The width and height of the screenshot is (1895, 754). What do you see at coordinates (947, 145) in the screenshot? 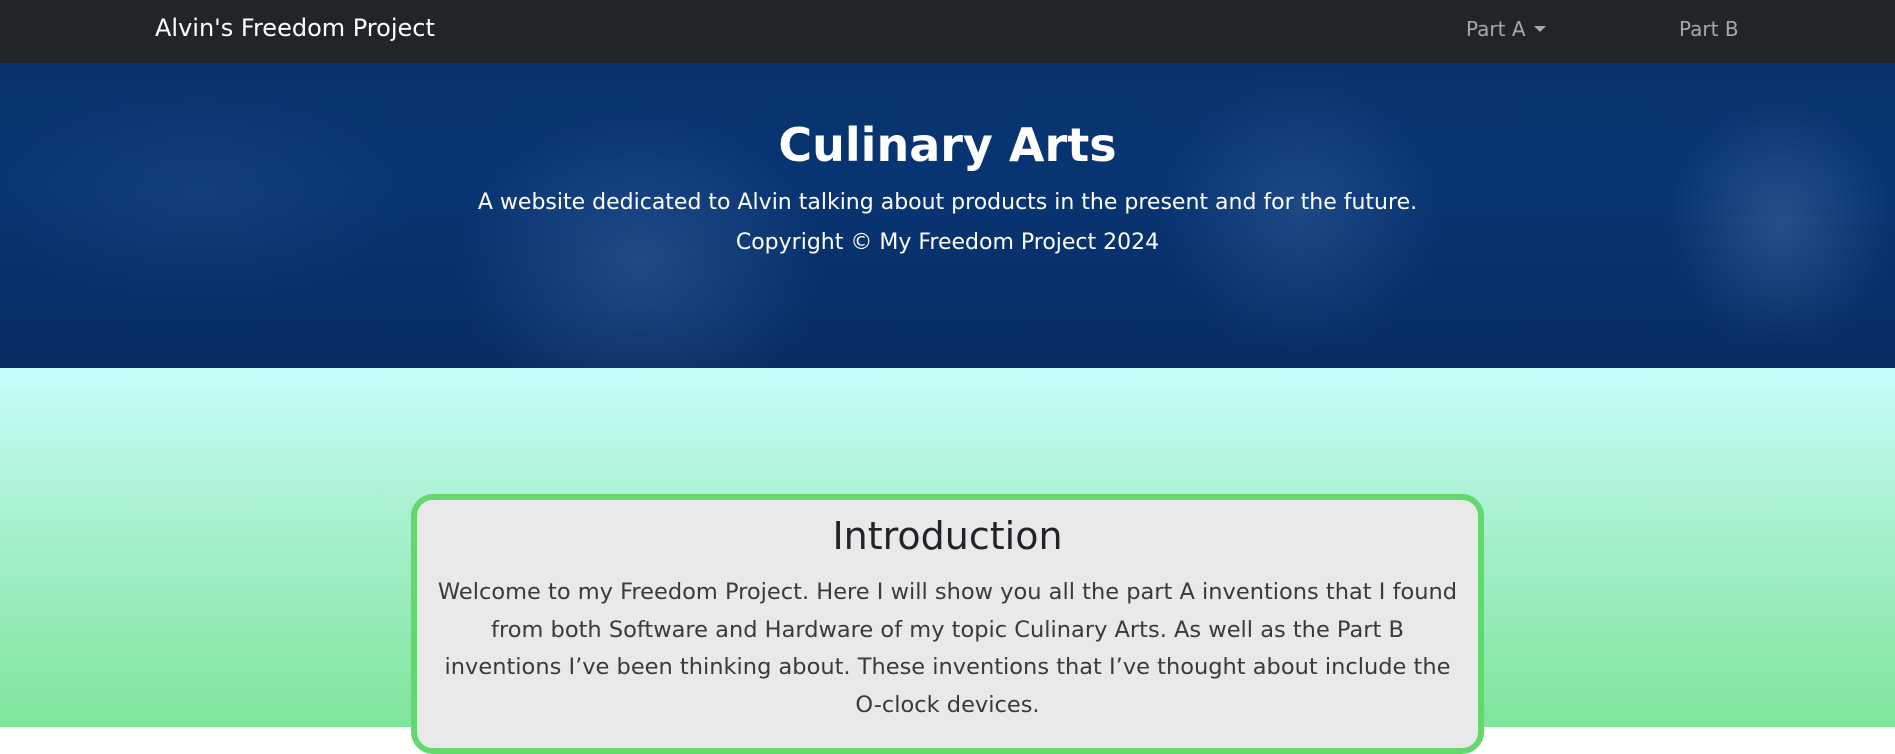
I see `page-title: Culinary Arts` at bounding box center [947, 145].